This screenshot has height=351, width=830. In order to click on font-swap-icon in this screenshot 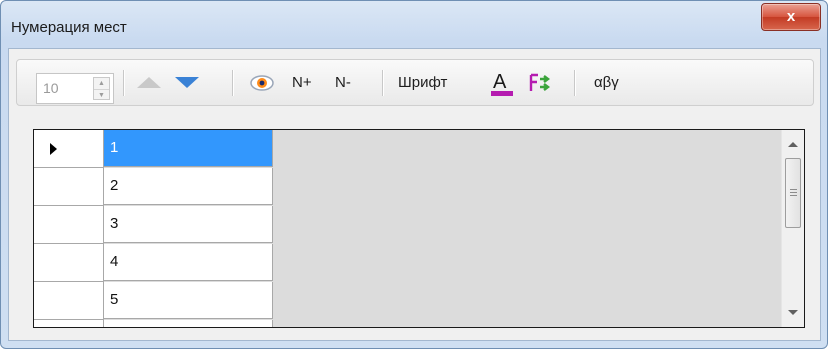, I will do `click(540, 83)`.